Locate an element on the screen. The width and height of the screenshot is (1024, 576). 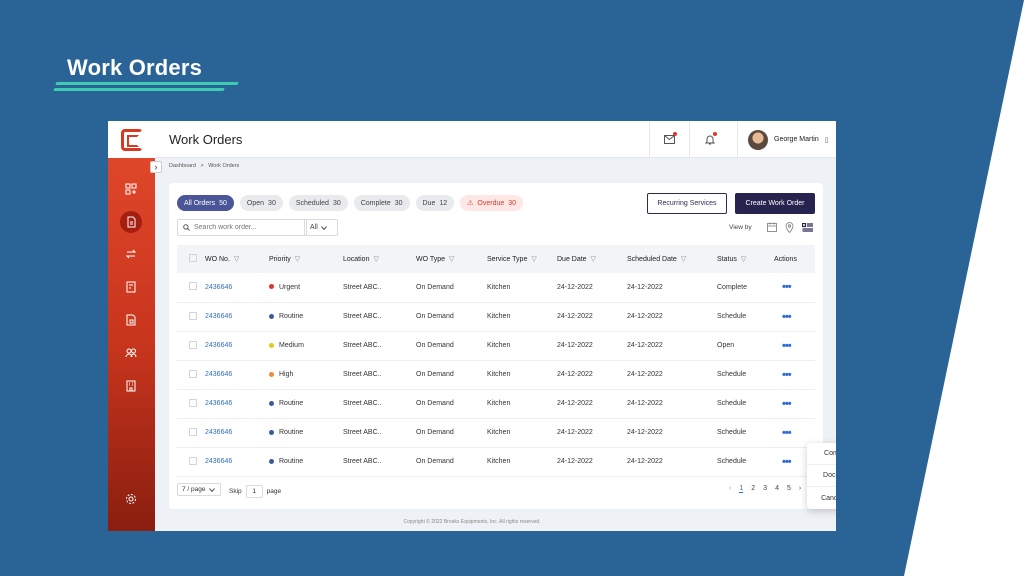
map-pin-icon is located at coordinates (789, 227).